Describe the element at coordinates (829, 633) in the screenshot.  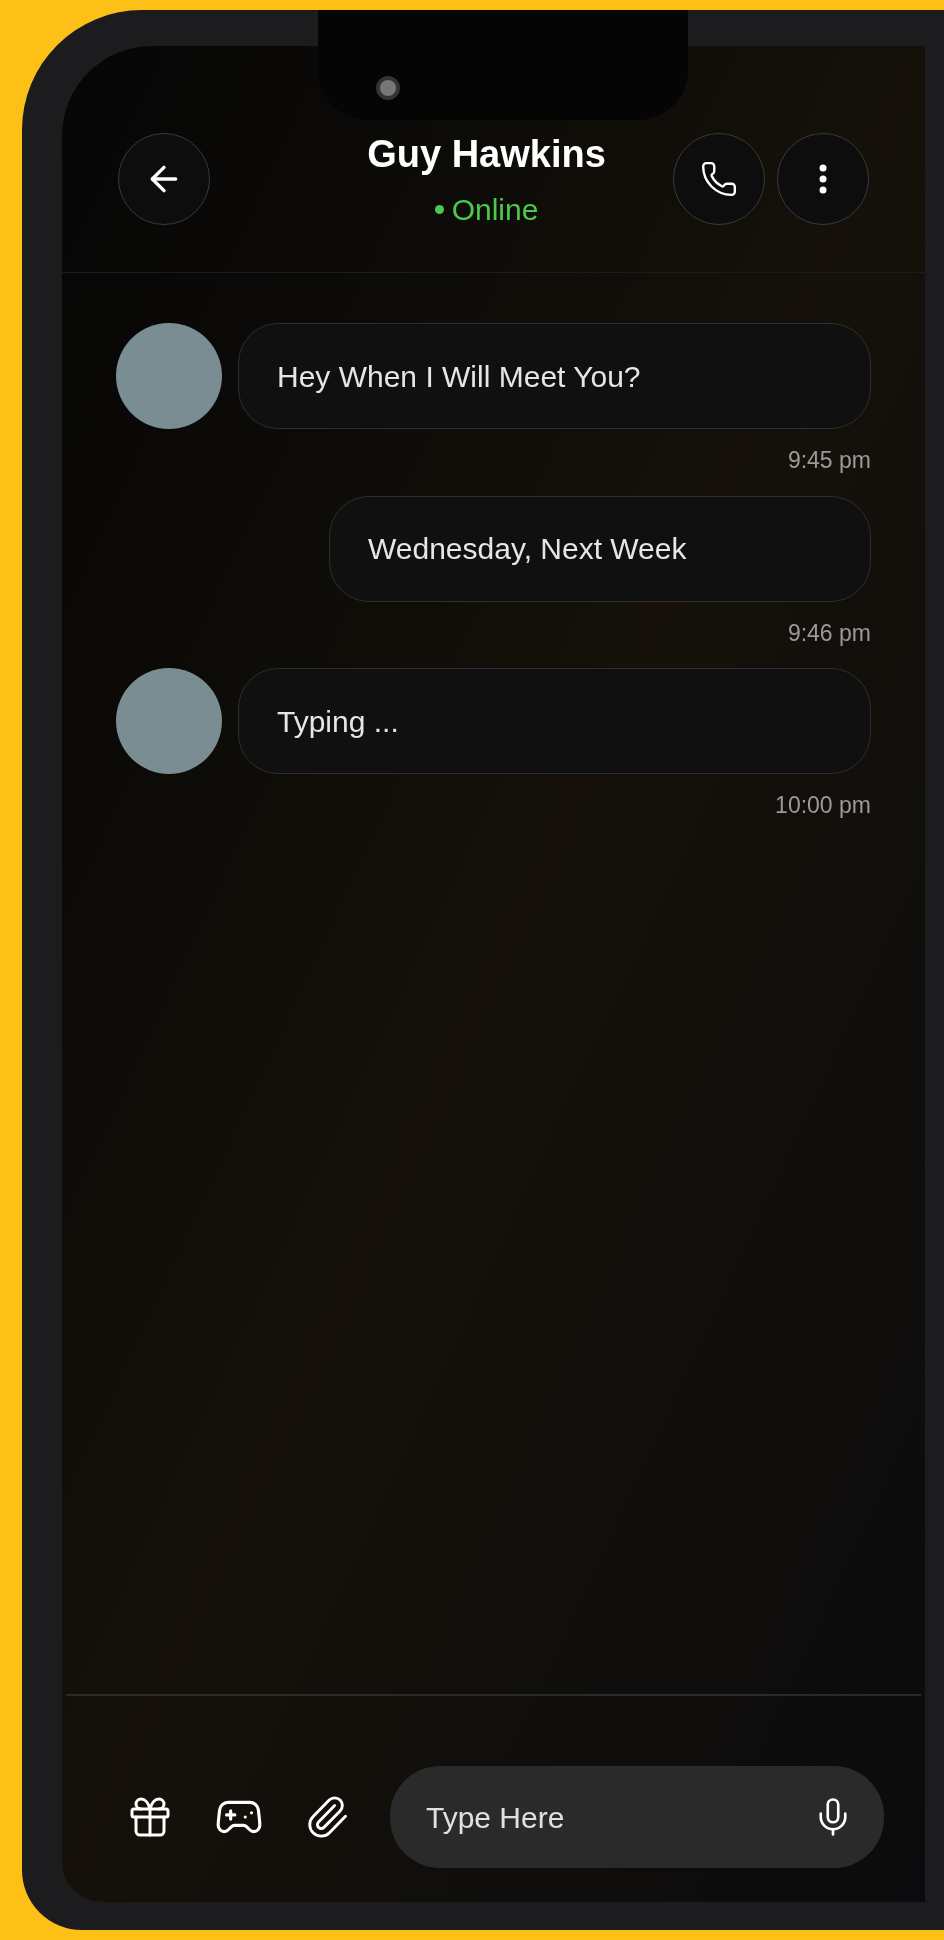
I see `message-time: 9:46 pm` at that location.